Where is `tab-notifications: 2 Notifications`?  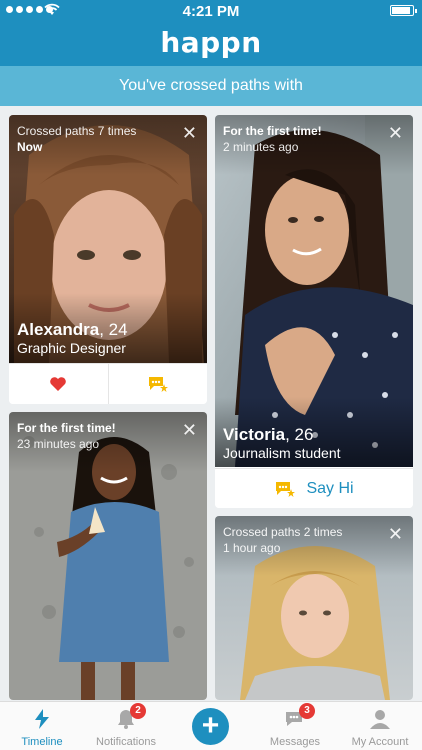 tab-notifications: 2 Notifications is located at coordinates (126, 726).